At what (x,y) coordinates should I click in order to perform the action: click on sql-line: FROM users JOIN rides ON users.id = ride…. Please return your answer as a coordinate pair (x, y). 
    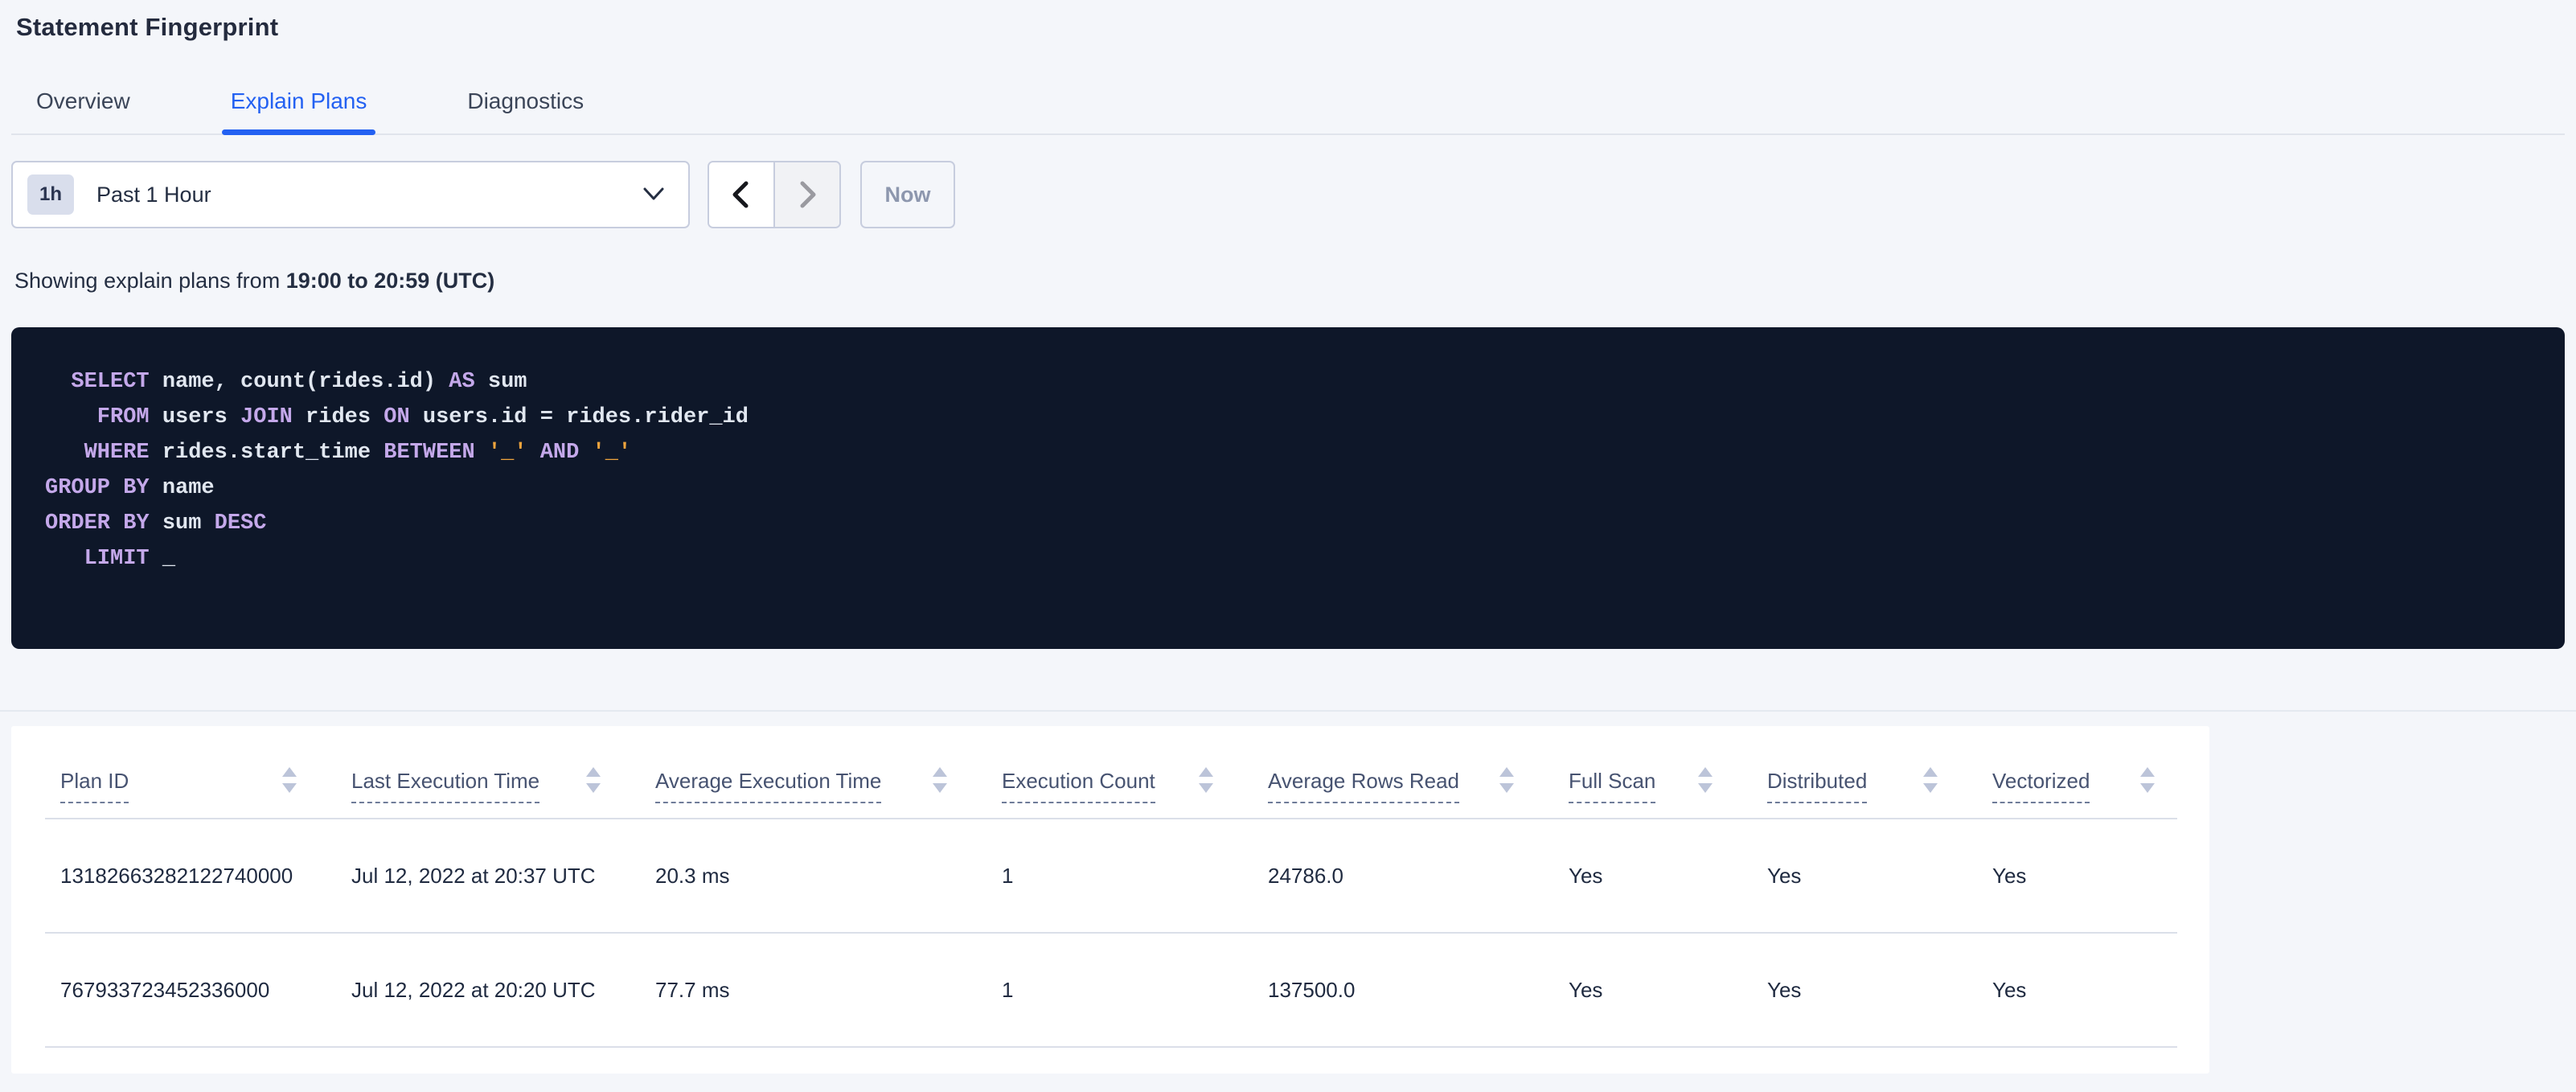
    Looking at the image, I should click on (397, 417).